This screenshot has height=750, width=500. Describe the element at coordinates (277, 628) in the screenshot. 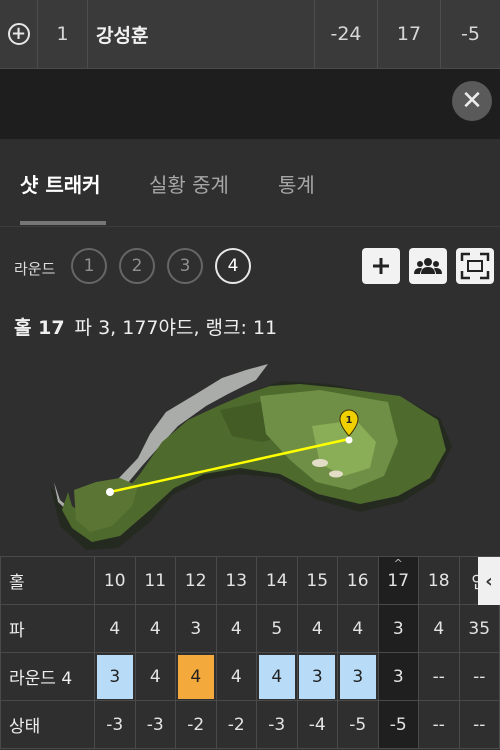

I see `par-cell: 5` at that location.